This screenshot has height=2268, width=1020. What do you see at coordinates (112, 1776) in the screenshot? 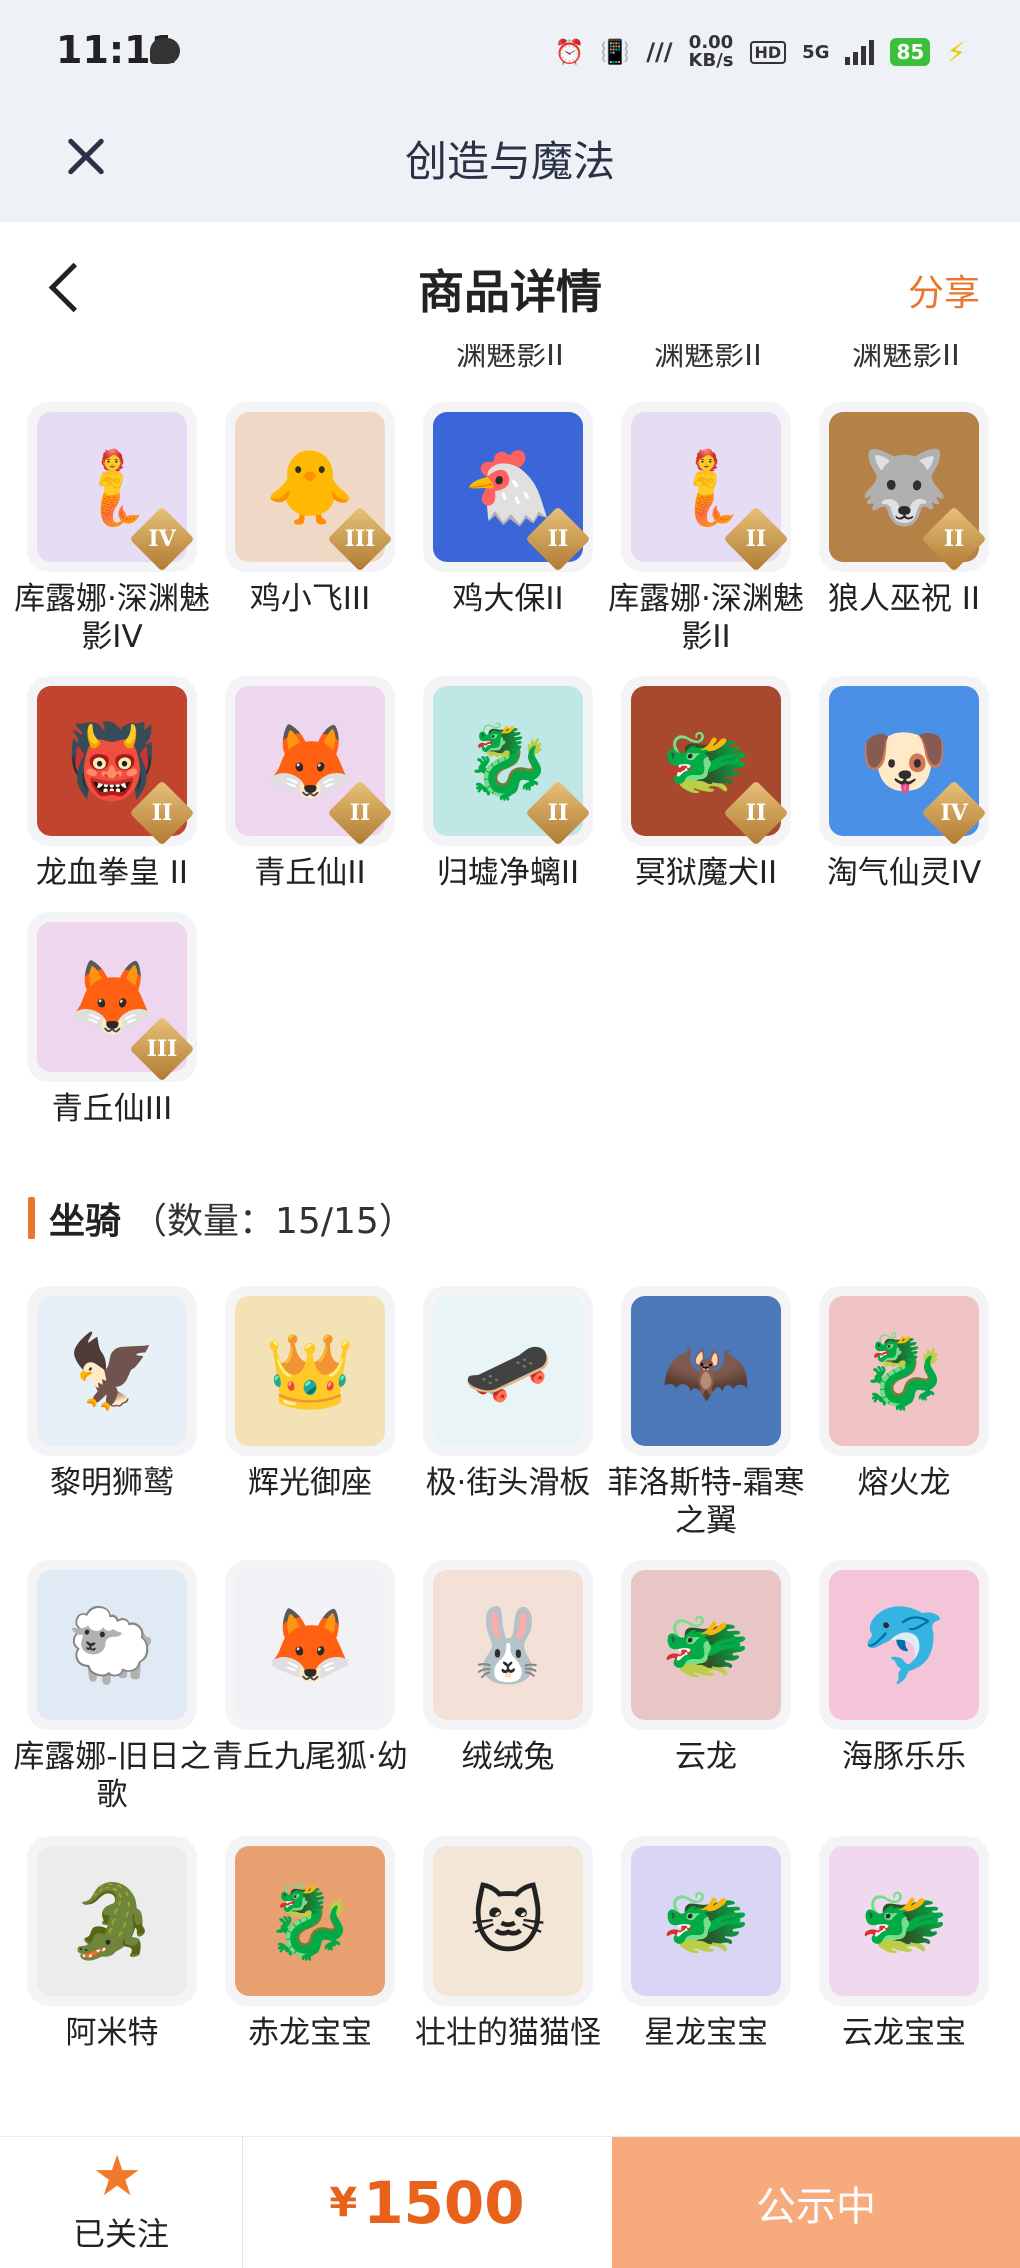
I see `item-name: 库露娜-旧日之歌` at bounding box center [112, 1776].